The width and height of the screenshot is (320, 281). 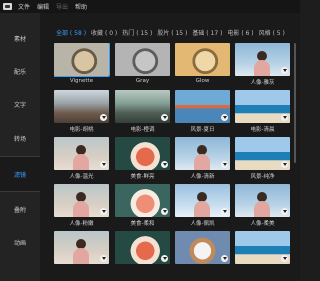 I want to click on filter-label: 美食-柔和, so click(x=142, y=224).